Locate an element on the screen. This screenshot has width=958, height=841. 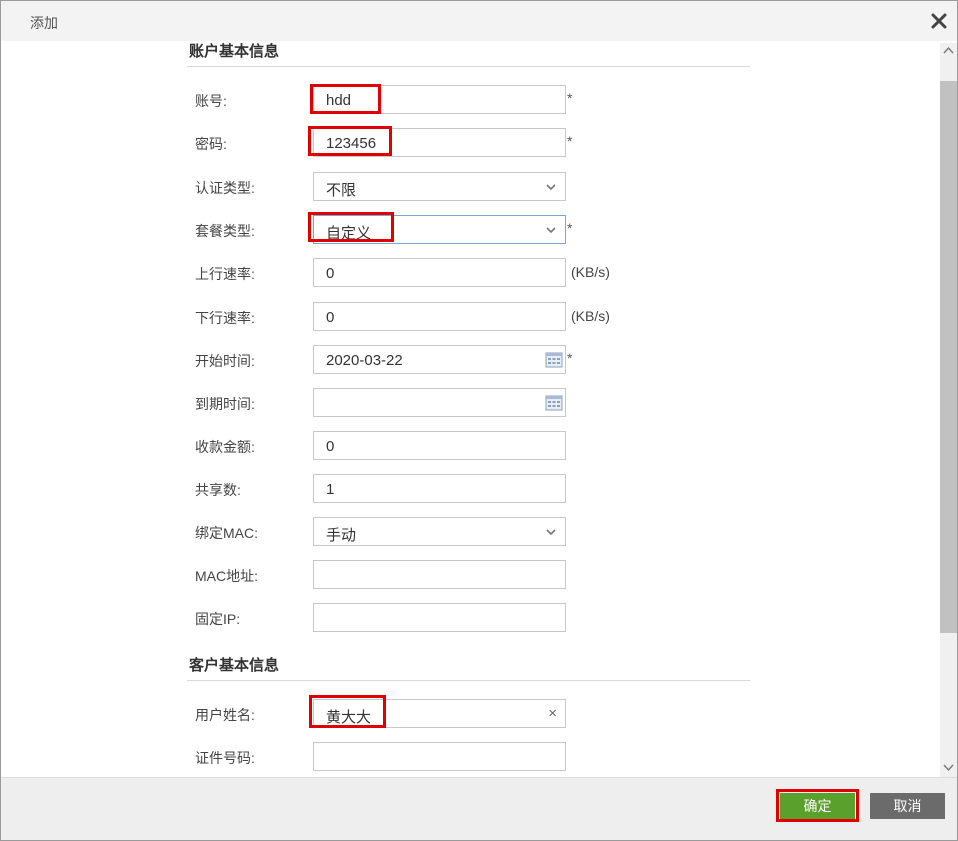
upload-rate-value: 0 is located at coordinates (330, 273).